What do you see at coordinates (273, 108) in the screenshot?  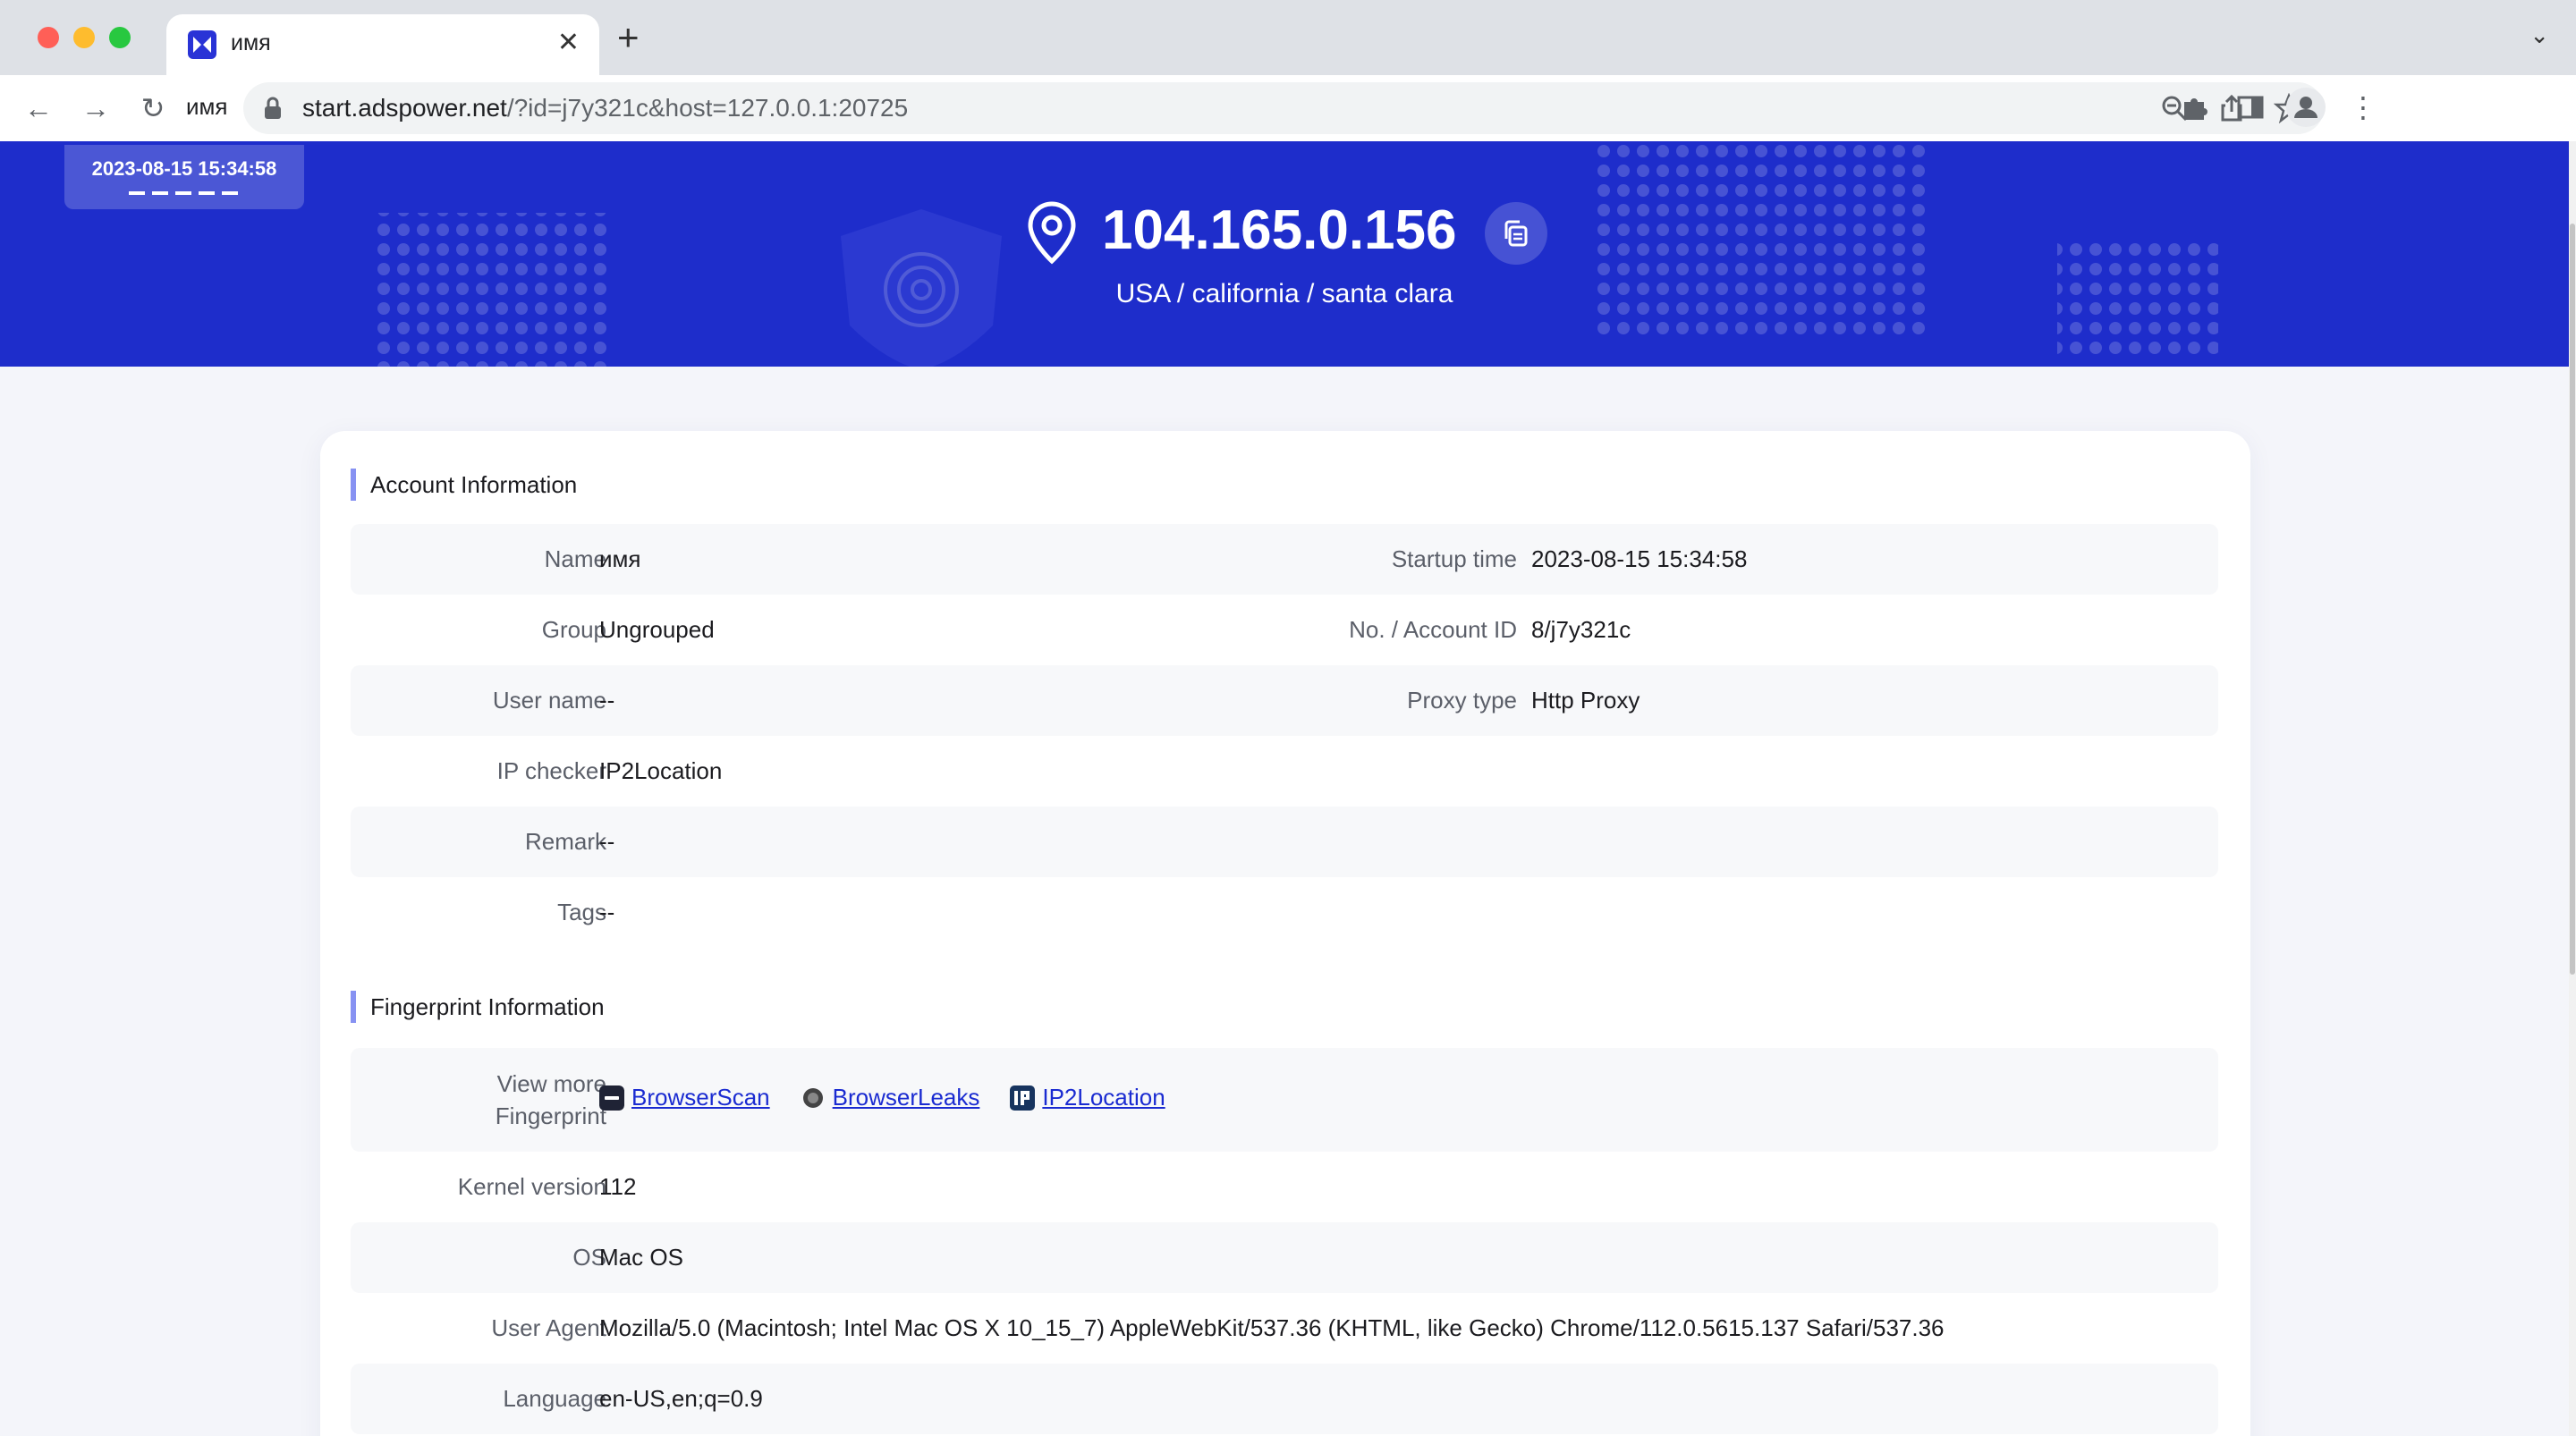 I see `lock-icon` at bounding box center [273, 108].